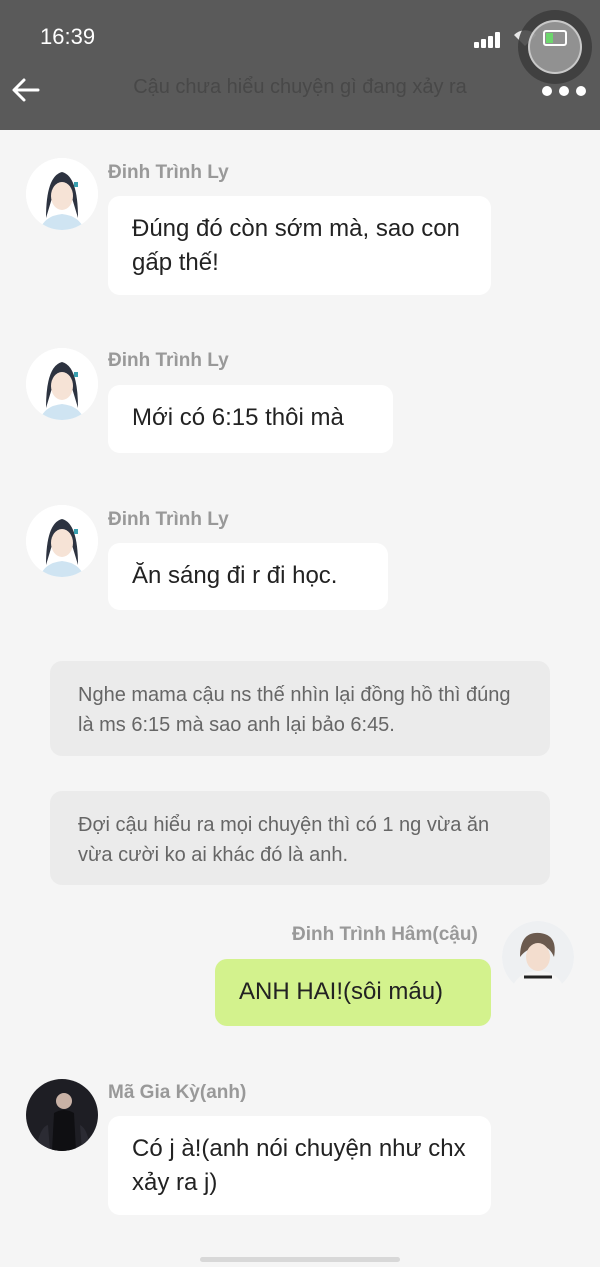 The image size is (600, 1267). Describe the element at coordinates (385, 934) in the screenshot. I see `sender-name: Đinh Trình Hâm(cậu)` at that location.